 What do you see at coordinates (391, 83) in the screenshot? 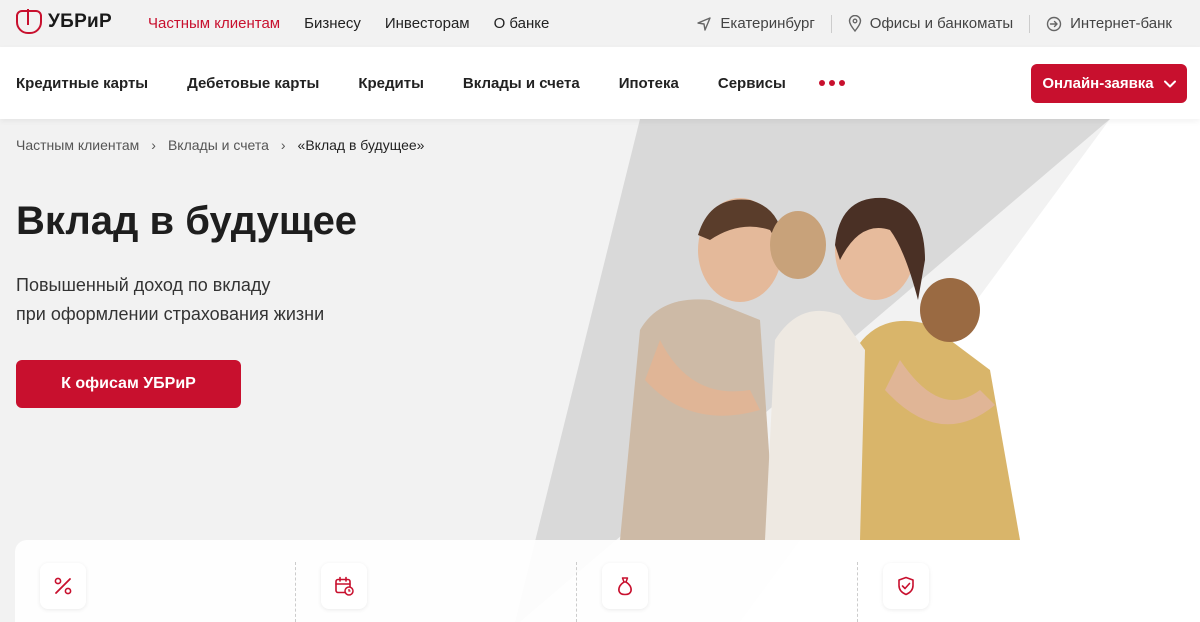
I see `menu-item-loans: Кредиты` at bounding box center [391, 83].